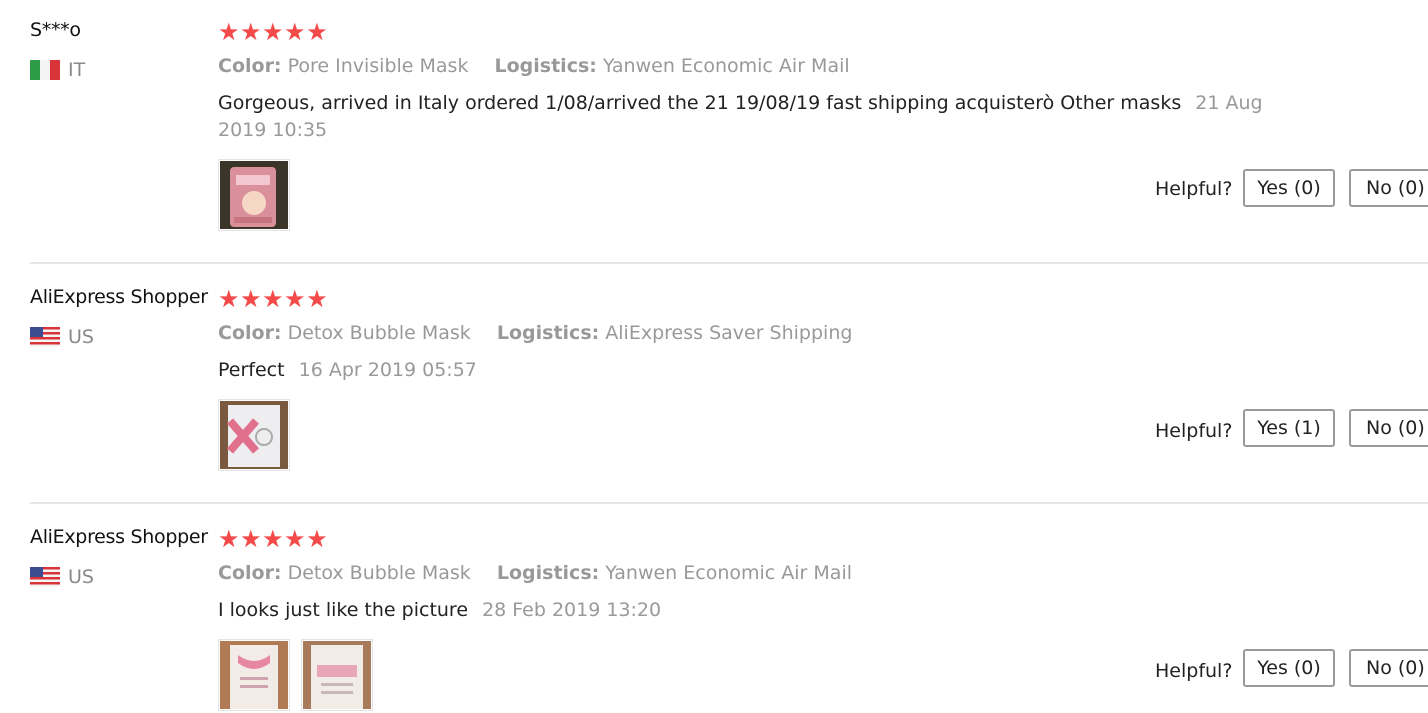 This screenshot has width=1428, height=713. Describe the element at coordinates (343, 610) in the screenshot. I see `review-comment: I looks just like the picture` at that location.